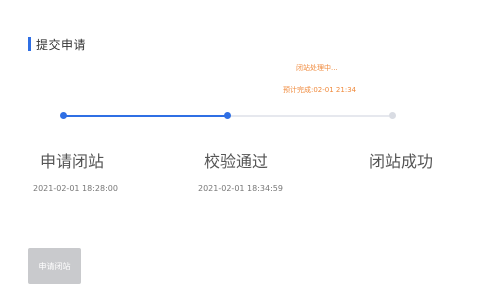  I want to click on title-accent-bar, so click(29, 44).